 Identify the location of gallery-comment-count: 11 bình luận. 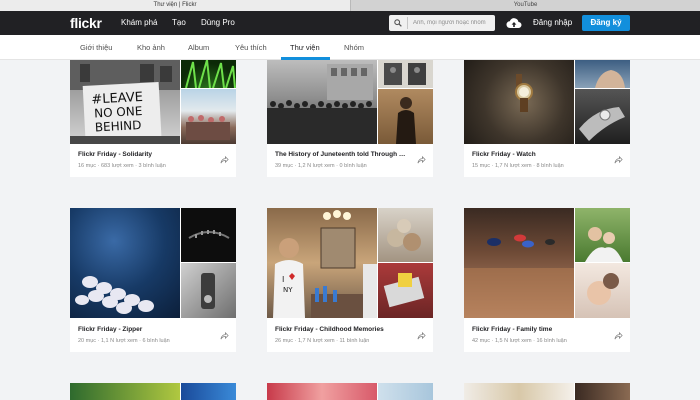
(354, 341).